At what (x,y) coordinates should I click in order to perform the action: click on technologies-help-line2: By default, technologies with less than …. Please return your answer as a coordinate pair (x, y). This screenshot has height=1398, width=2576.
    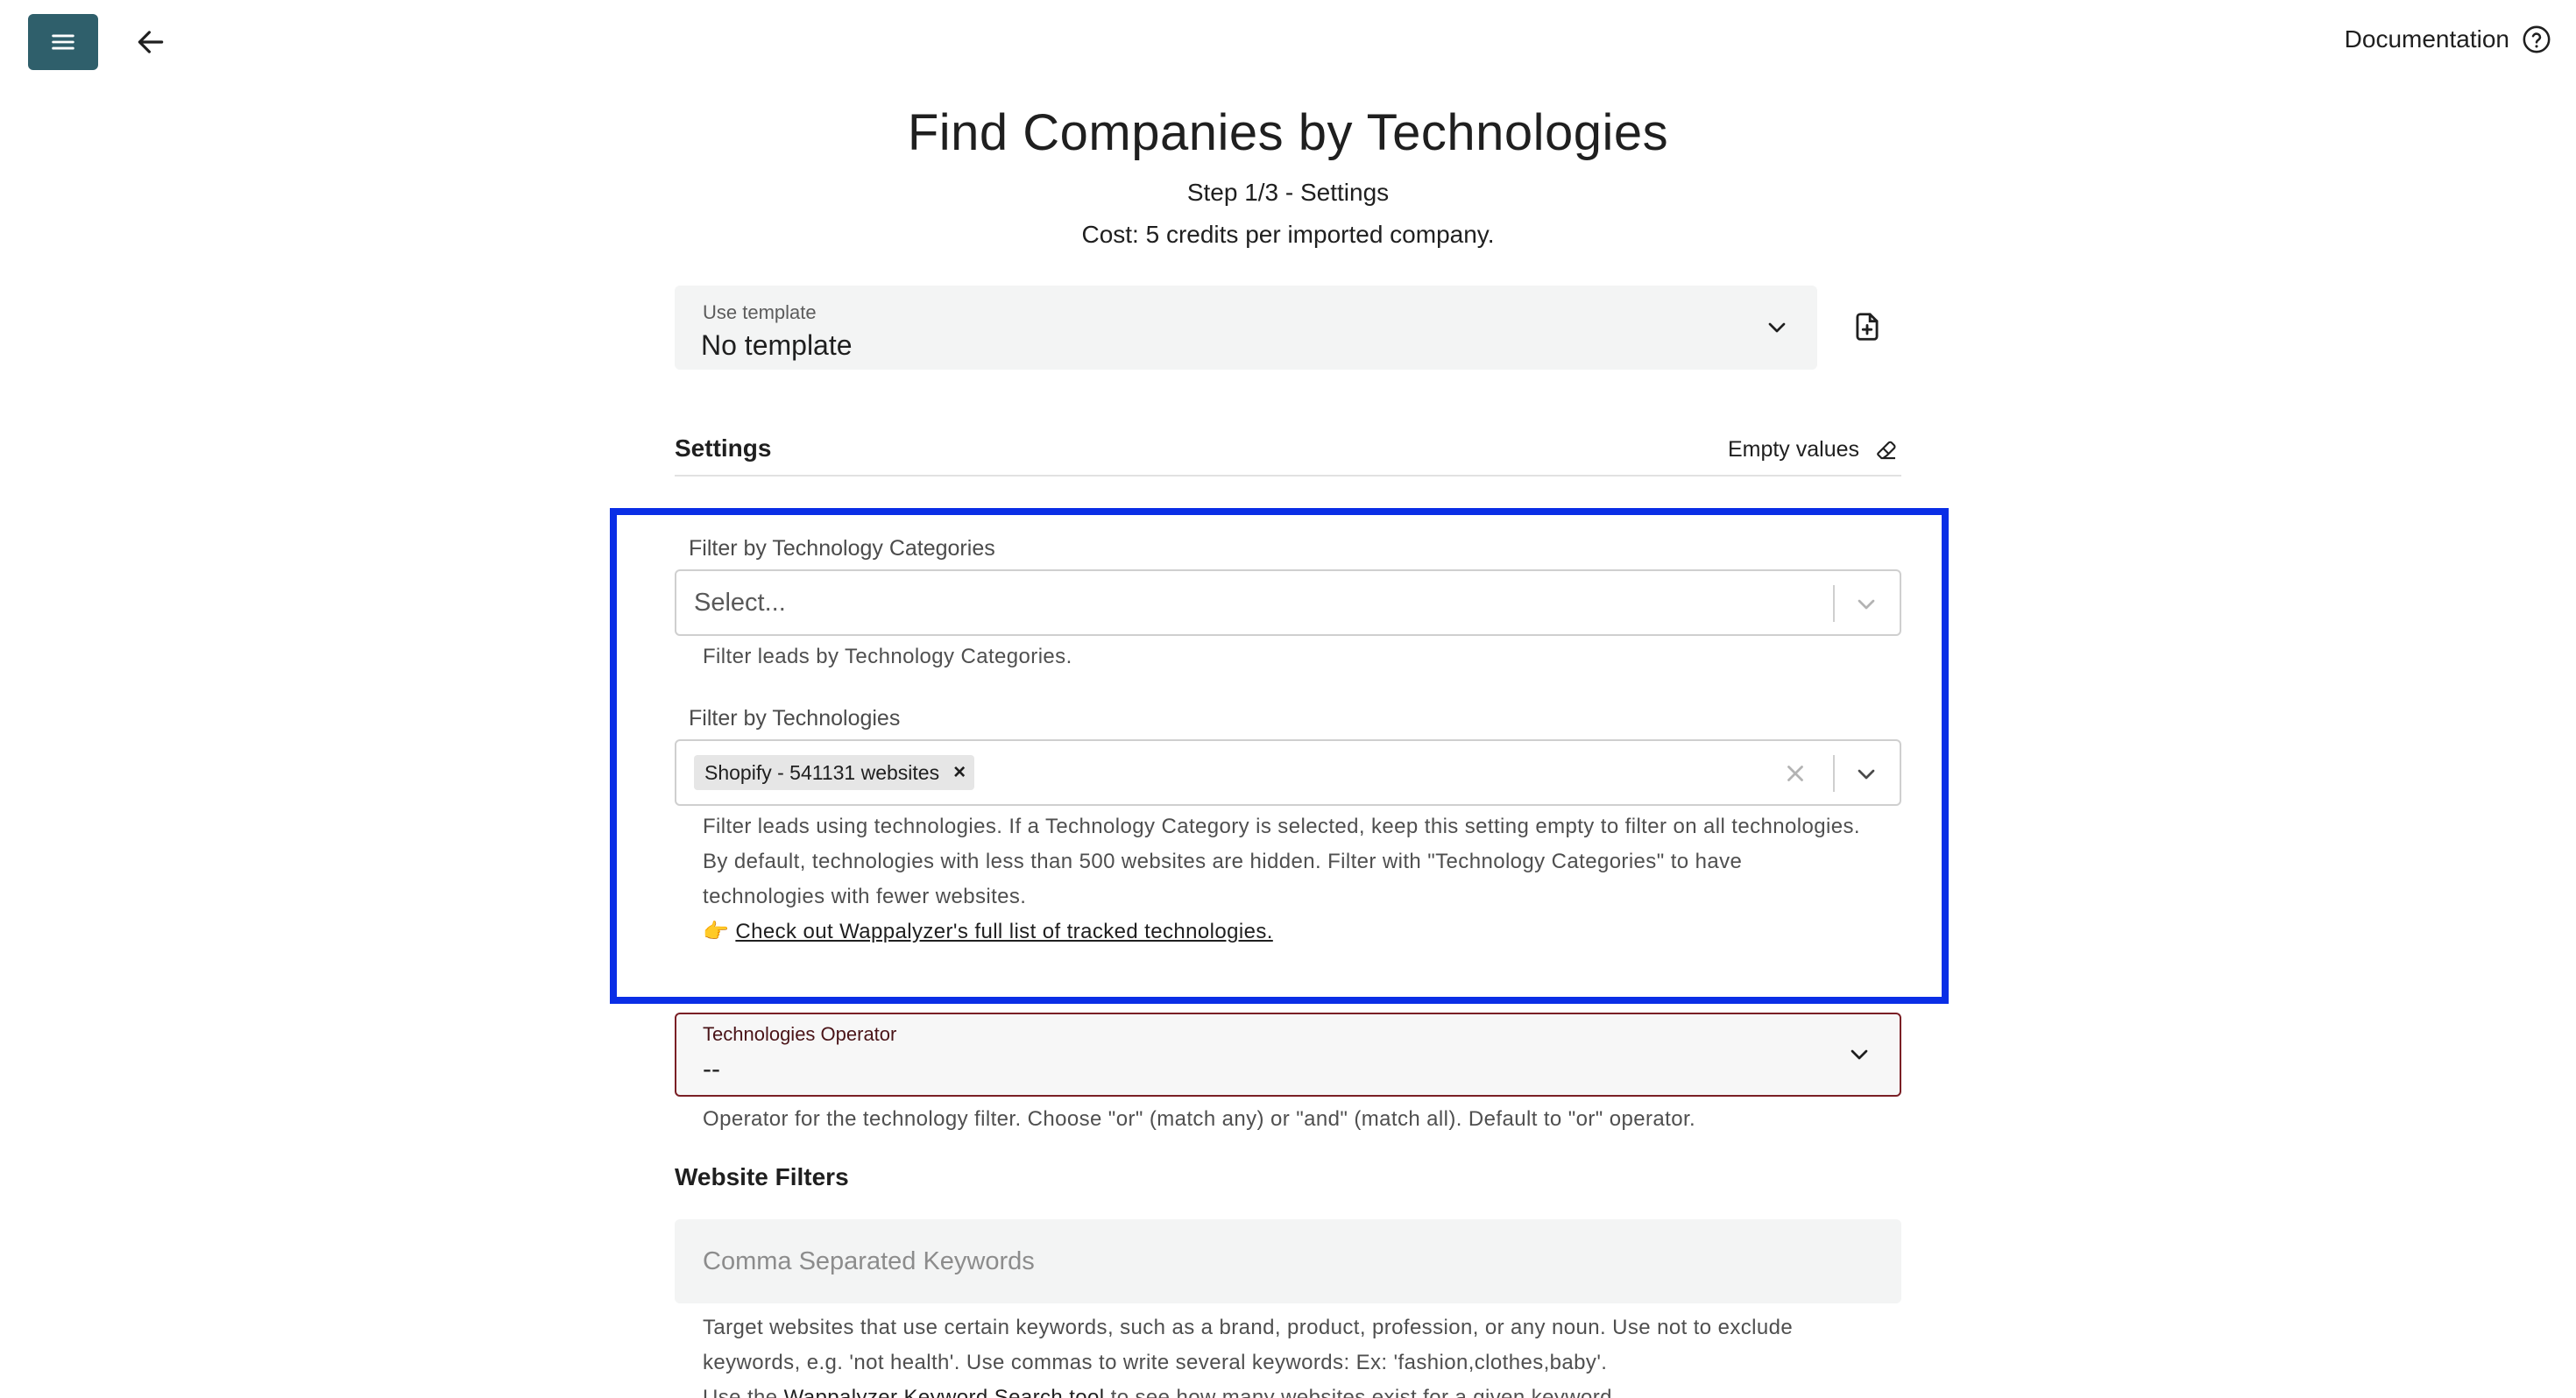
    Looking at the image, I should click on (1223, 879).